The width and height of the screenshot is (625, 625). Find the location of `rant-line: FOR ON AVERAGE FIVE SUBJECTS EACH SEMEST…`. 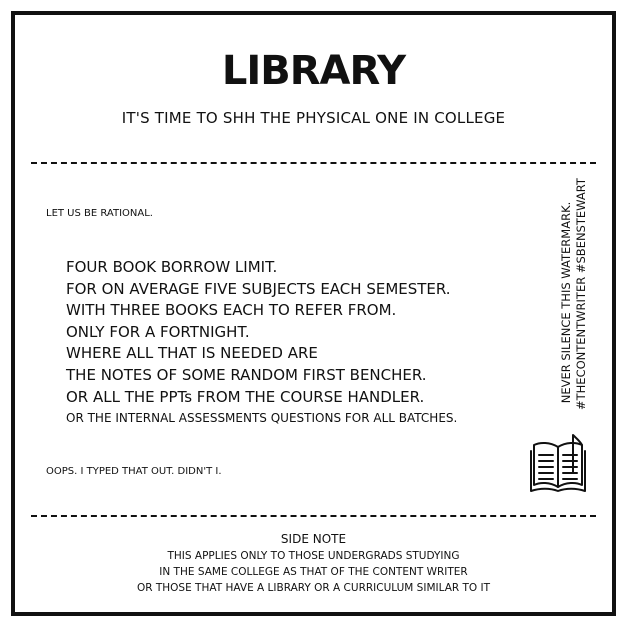

rant-line: FOR ON AVERAGE FIVE SUBJECTS EACH SEMEST… is located at coordinates (258, 288).